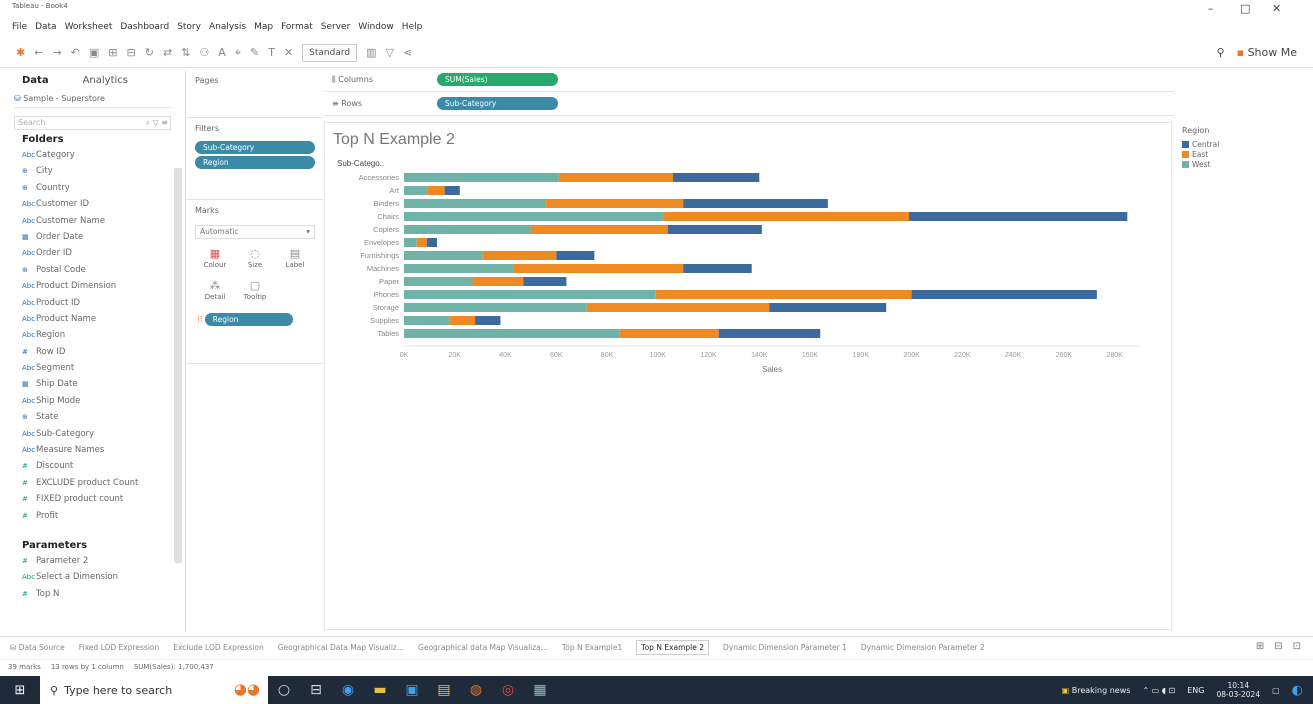 This screenshot has width=1313, height=704. Describe the element at coordinates (92, 594) in the screenshot. I see `parameter-item: # Top N` at that location.